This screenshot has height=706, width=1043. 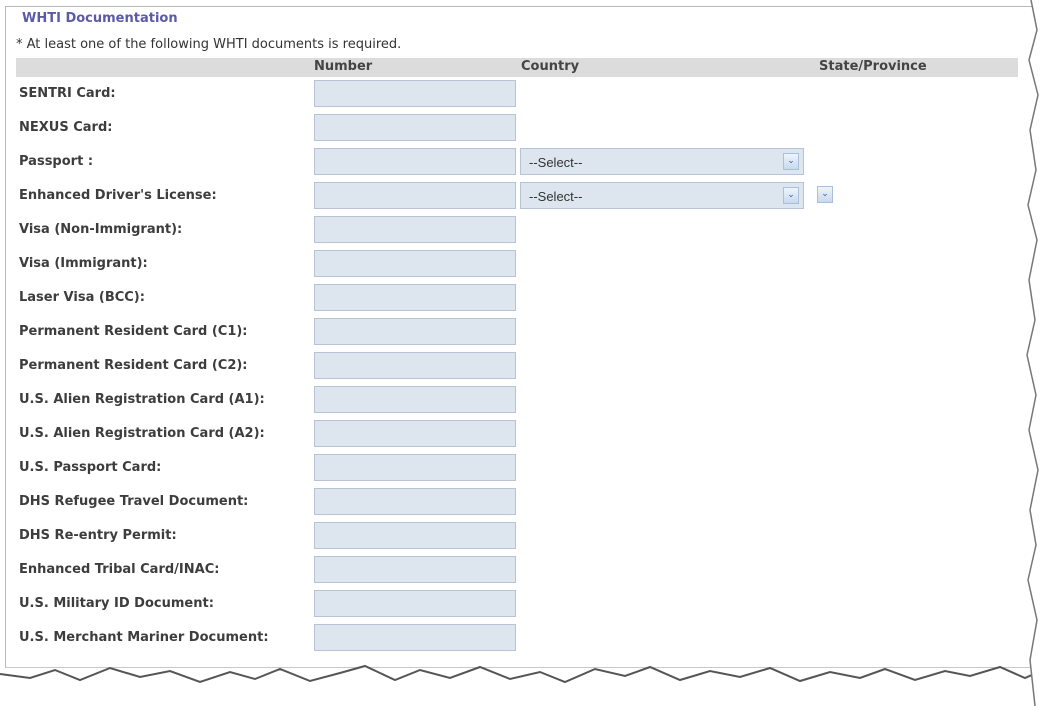 I want to click on document-row-alien-card-a1: U.S. Alien Registration Card (A1):, so click(x=521, y=401).